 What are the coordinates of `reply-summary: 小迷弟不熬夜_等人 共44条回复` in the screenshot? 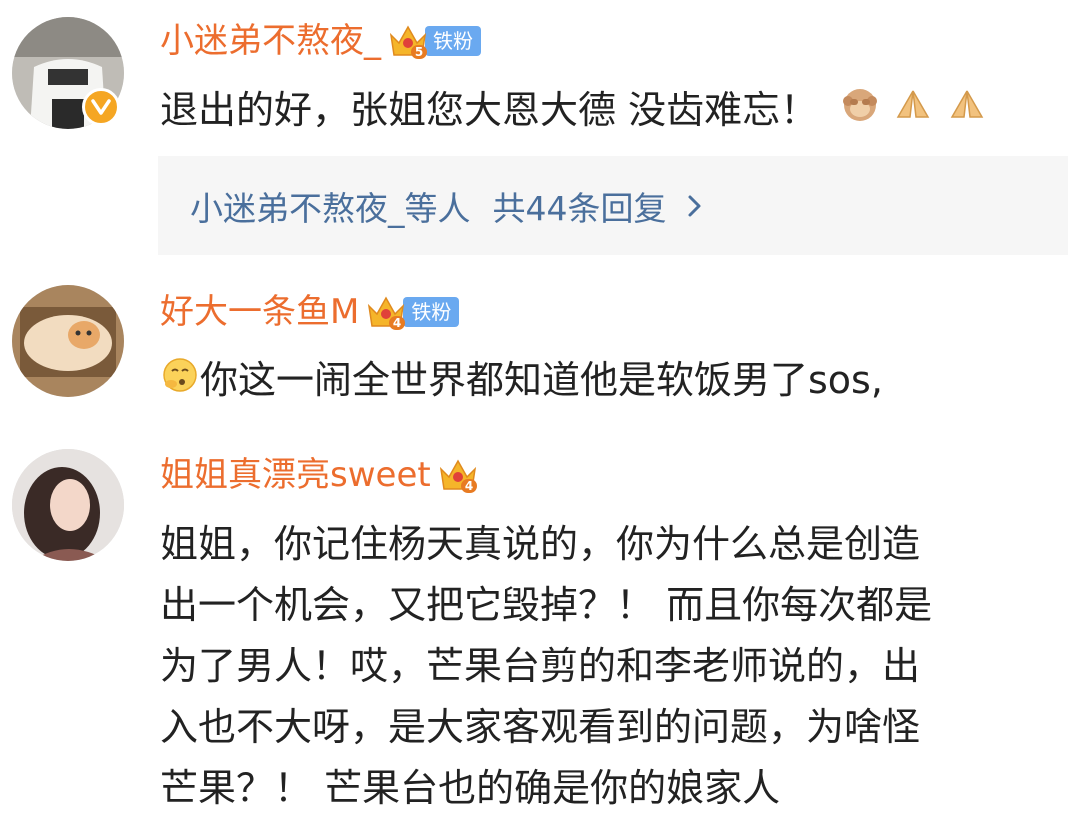 It's located at (613, 205).